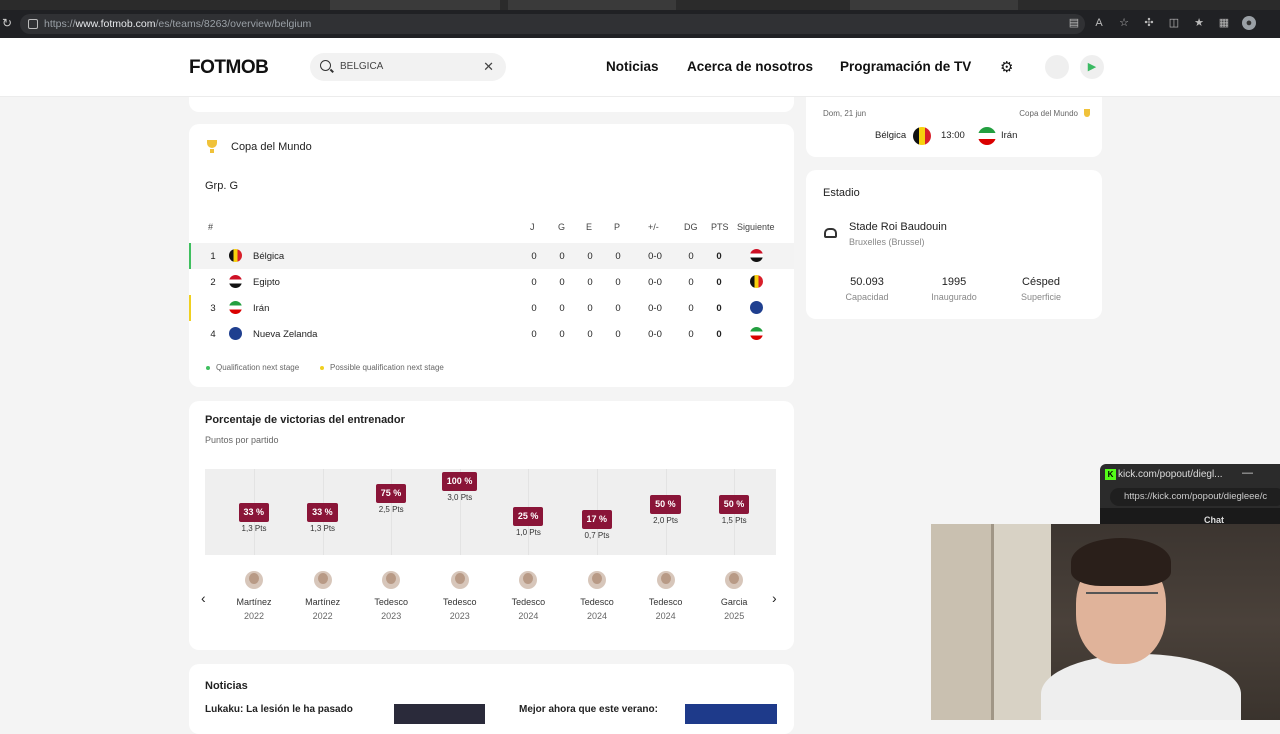 The image size is (1280, 734). Describe the element at coordinates (528, 532) in the screenshot. I see `points-per-match: 1,0 Pts` at that location.